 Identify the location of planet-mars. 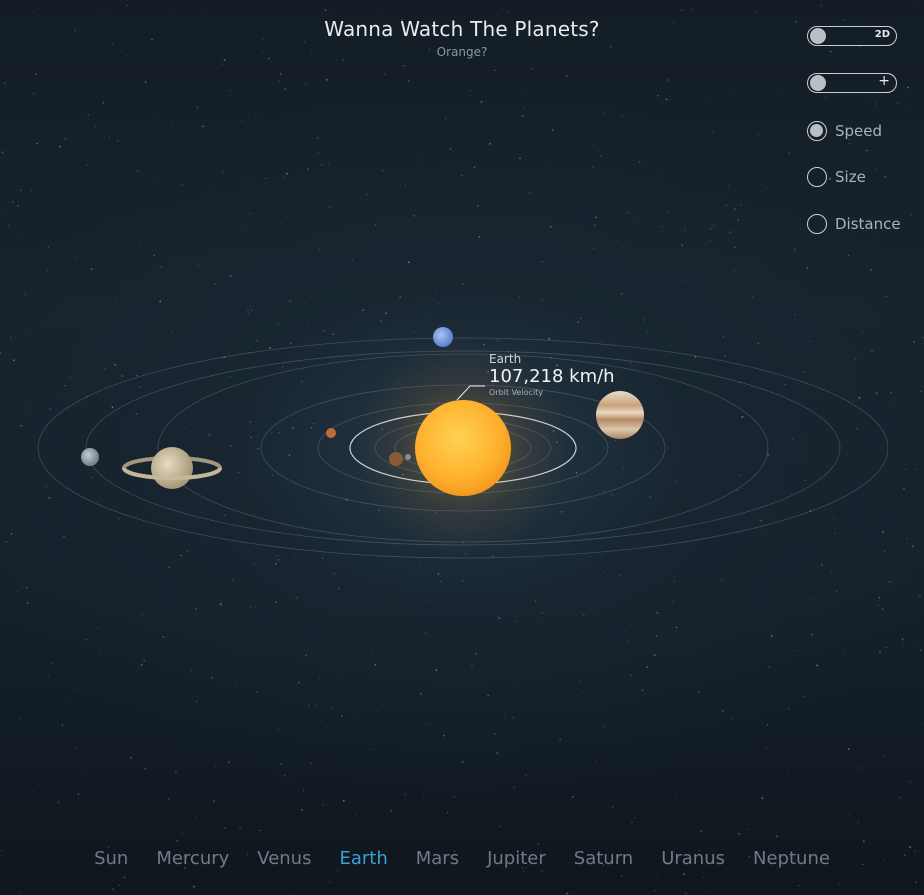
(331, 433).